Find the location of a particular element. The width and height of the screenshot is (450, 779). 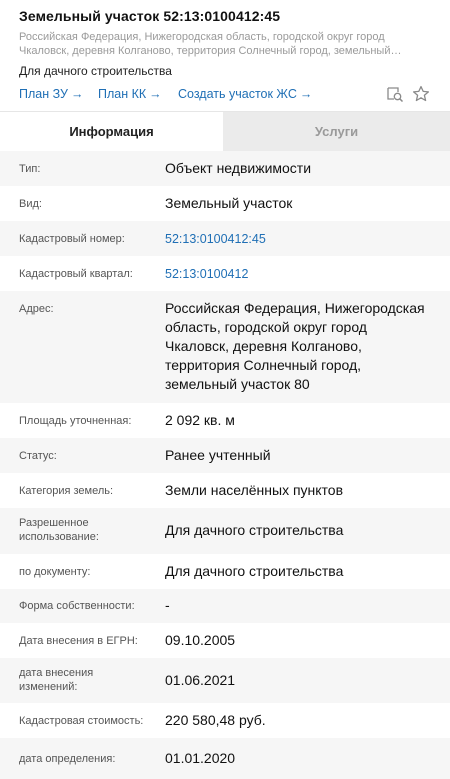

tab-services: Услуги is located at coordinates (336, 131).